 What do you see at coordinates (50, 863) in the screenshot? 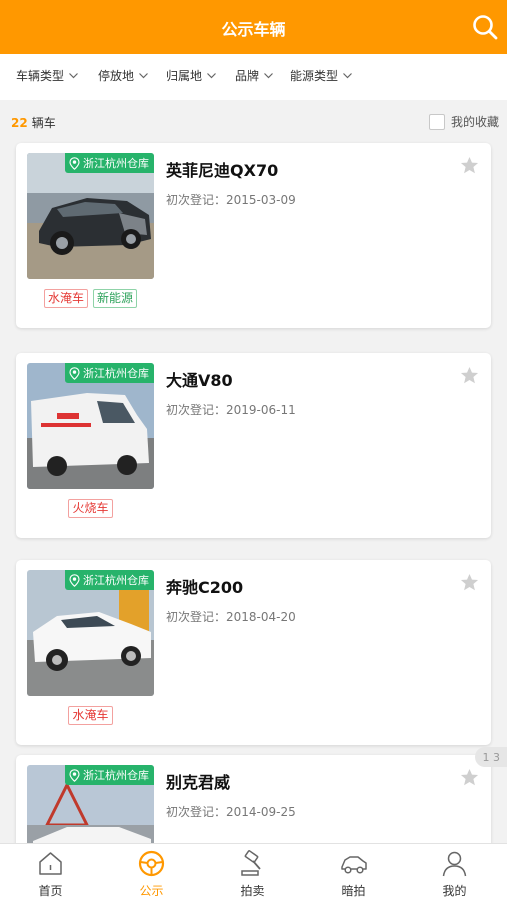
I see `home-icon` at bounding box center [50, 863].